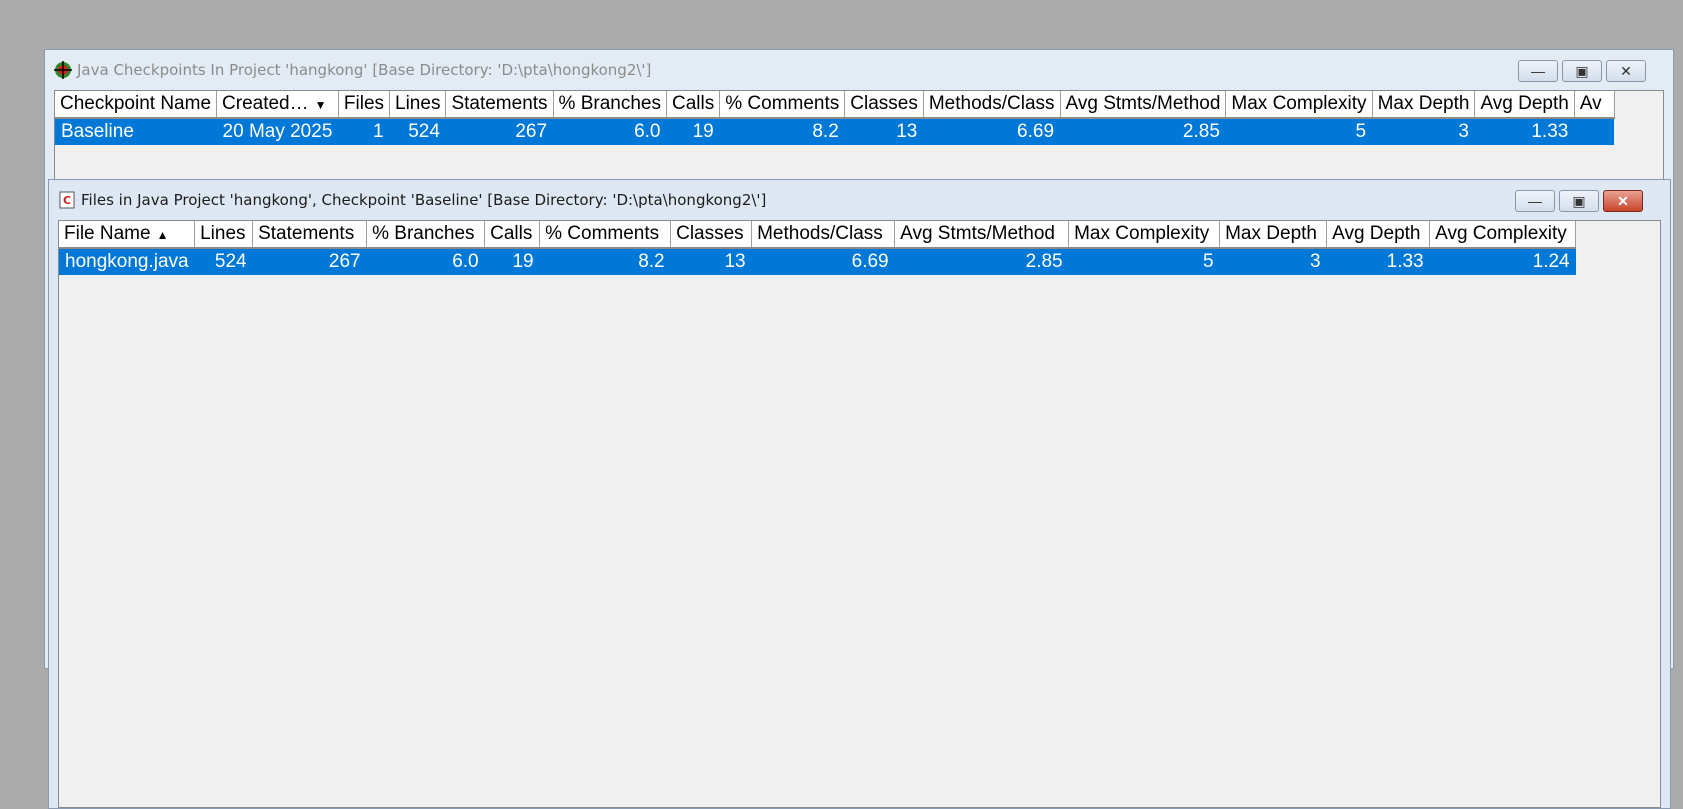  Describe the element at coordinates (1594, 105) in the screenshot. I see `column-header-av-truncated: Av` at that location.